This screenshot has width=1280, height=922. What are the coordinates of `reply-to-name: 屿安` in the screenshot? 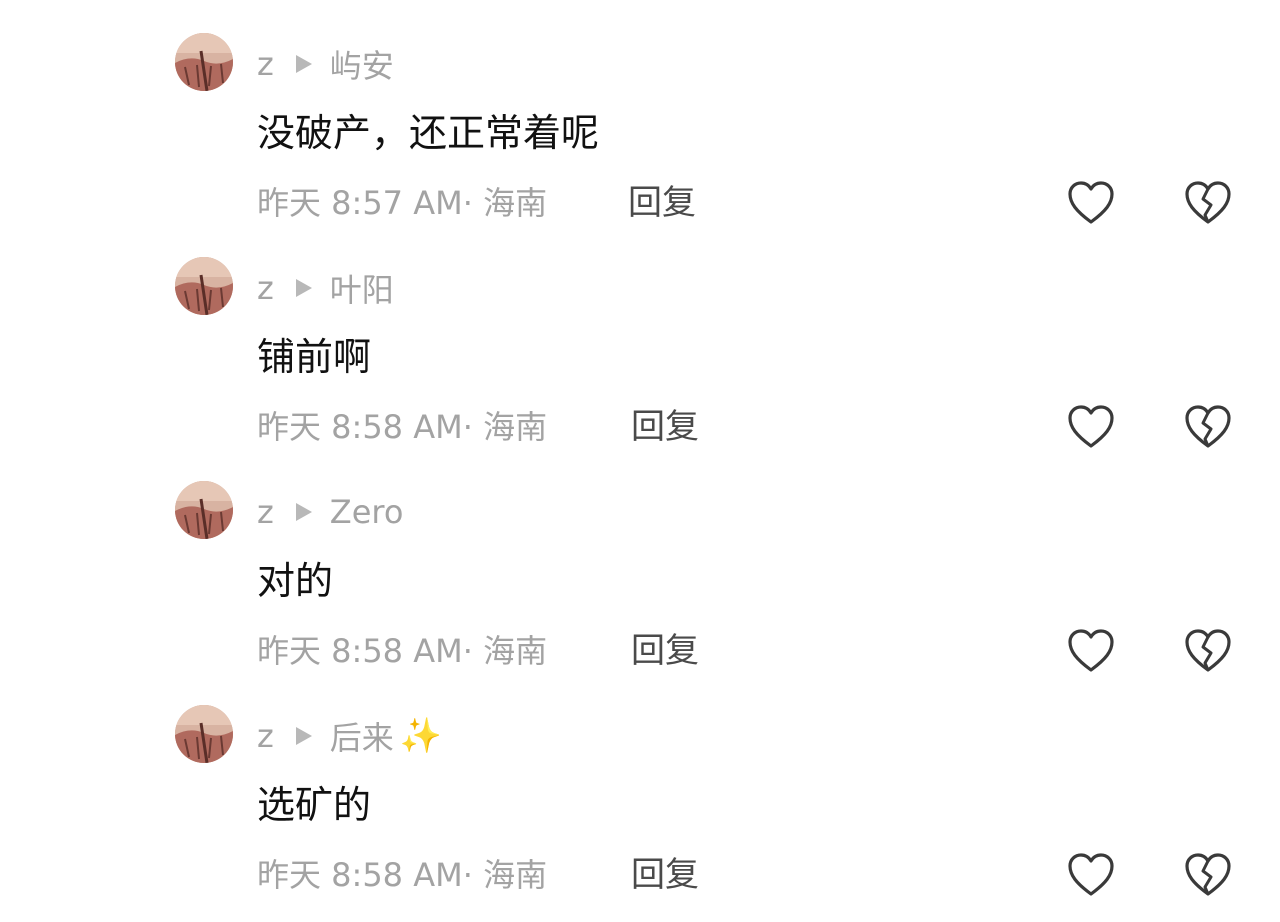 It's located at (362, 64).